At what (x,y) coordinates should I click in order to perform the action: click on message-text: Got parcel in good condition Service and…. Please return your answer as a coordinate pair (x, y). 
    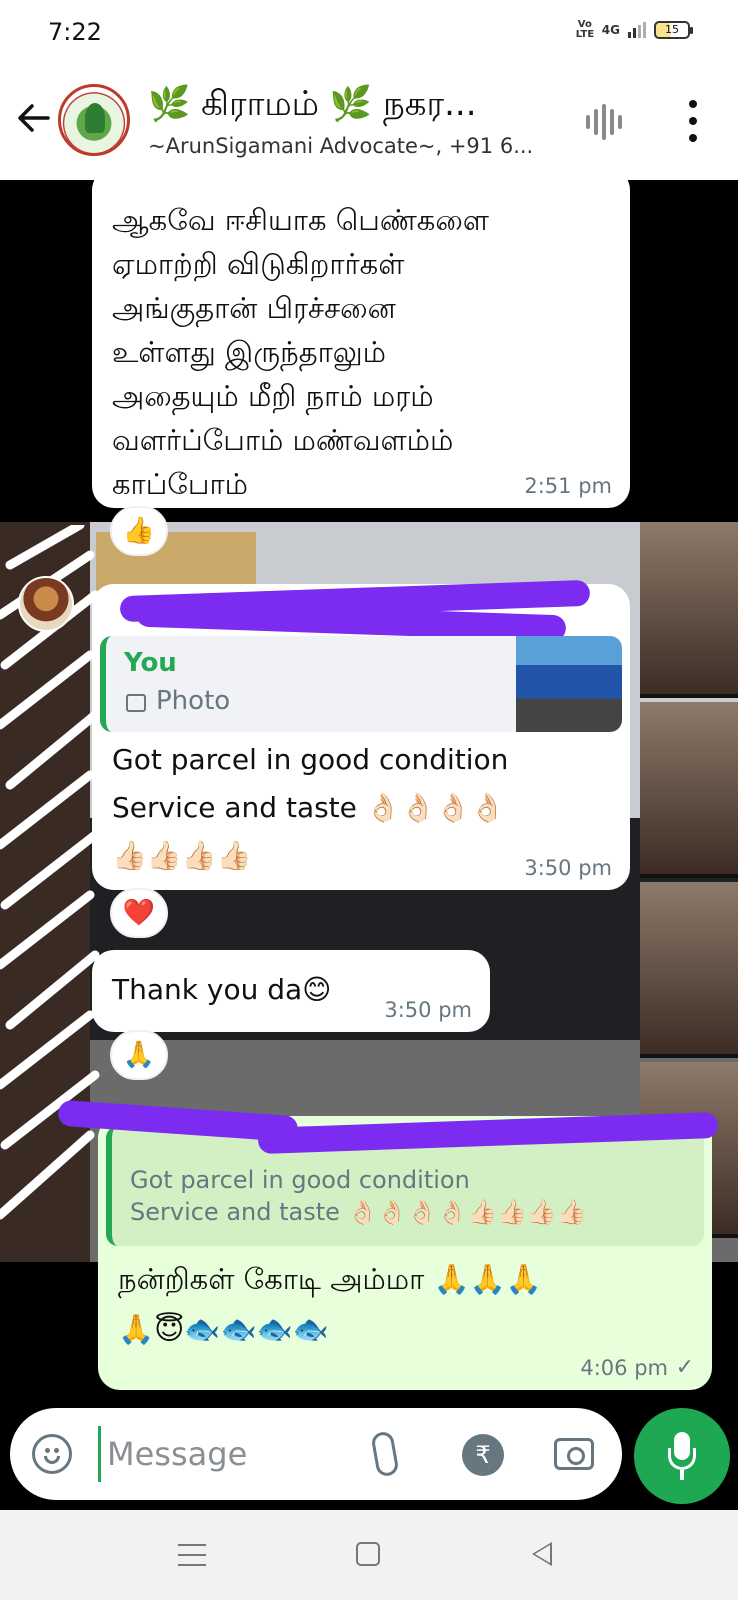
    Looking at the image, I should click on (310, 807).